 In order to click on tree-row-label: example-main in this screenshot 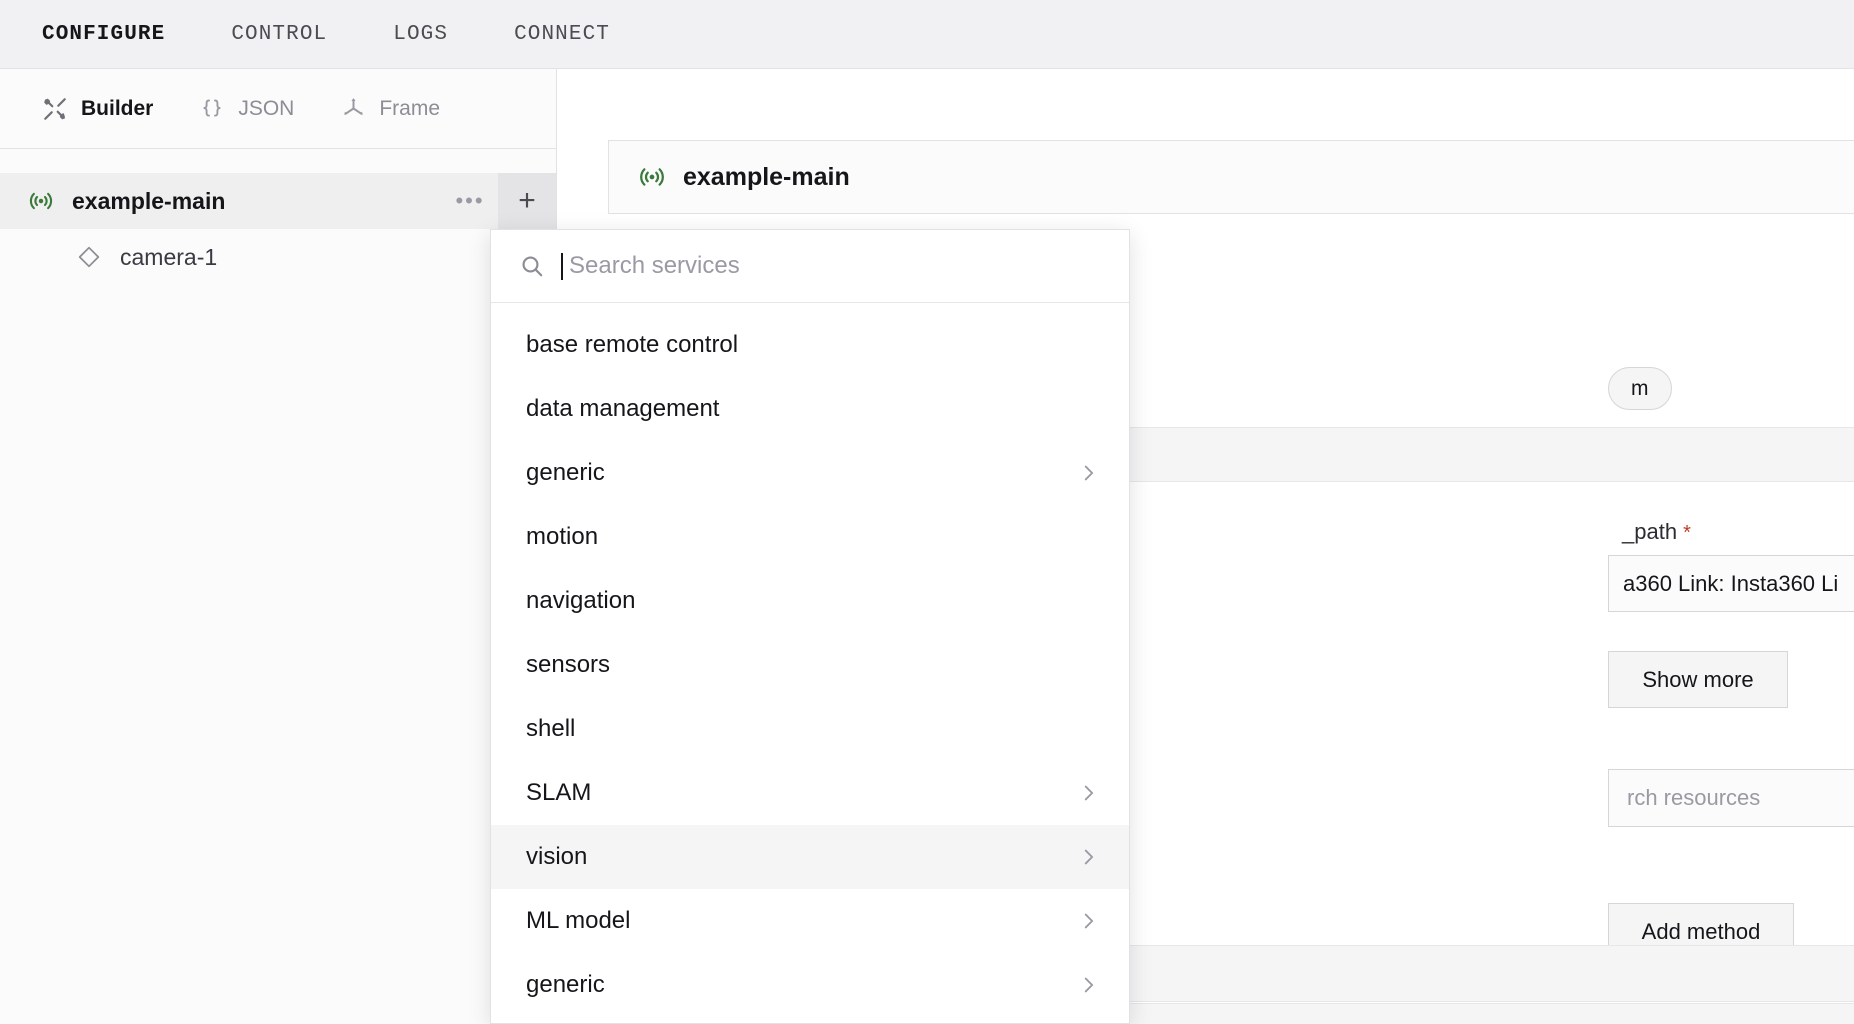, I will do `click(149, 200)`.